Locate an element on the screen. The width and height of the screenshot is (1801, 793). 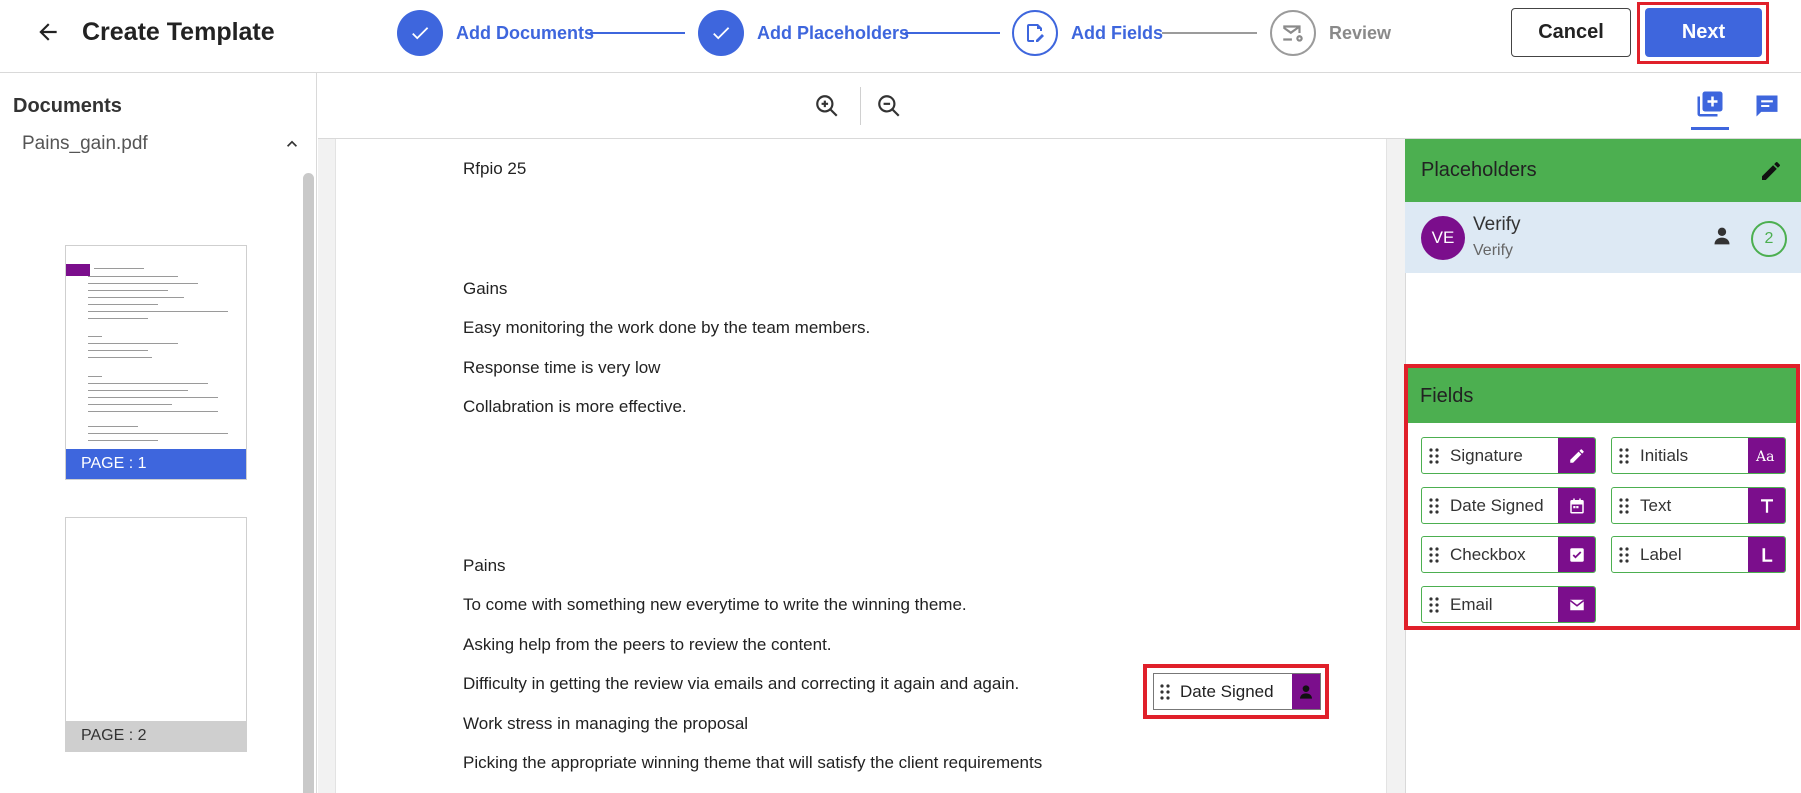
document-line: Work stress in managing the proposal is located at coordinates (606, 723).